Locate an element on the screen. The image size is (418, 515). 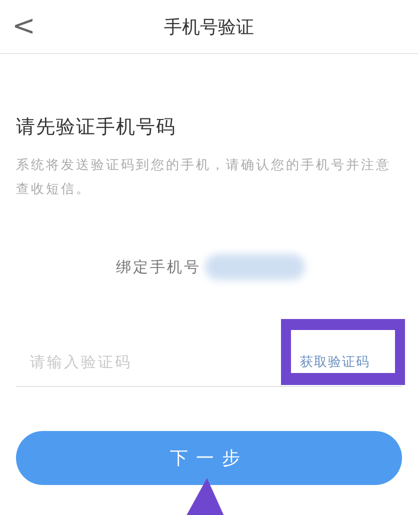
bound-phone-label: 绑定手机号 is located at coordinates (158, 267).